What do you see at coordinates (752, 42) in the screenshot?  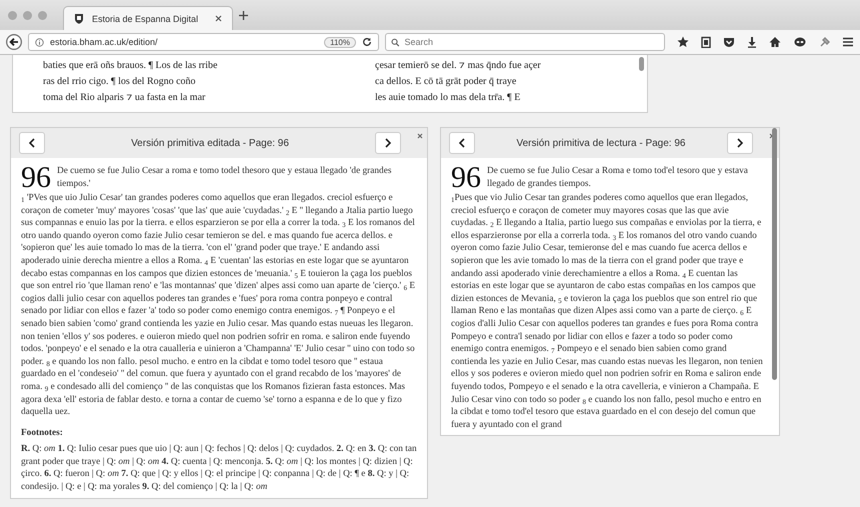 I see `download-icon` at bounding box center [752, 42].